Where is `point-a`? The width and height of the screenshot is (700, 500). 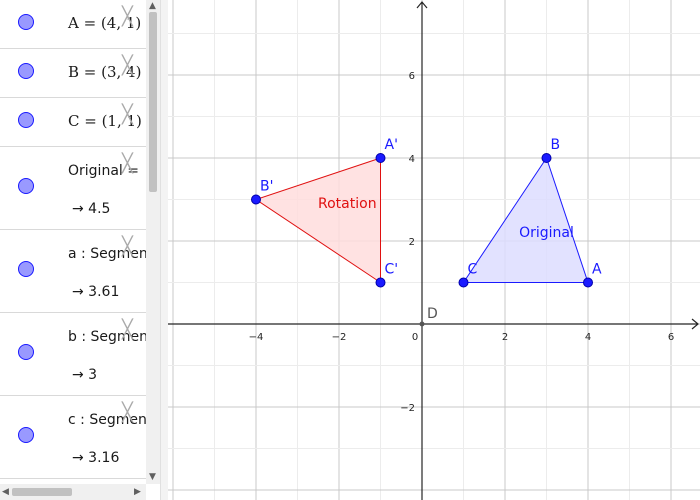 point-a is located at coordinates (588, 282).